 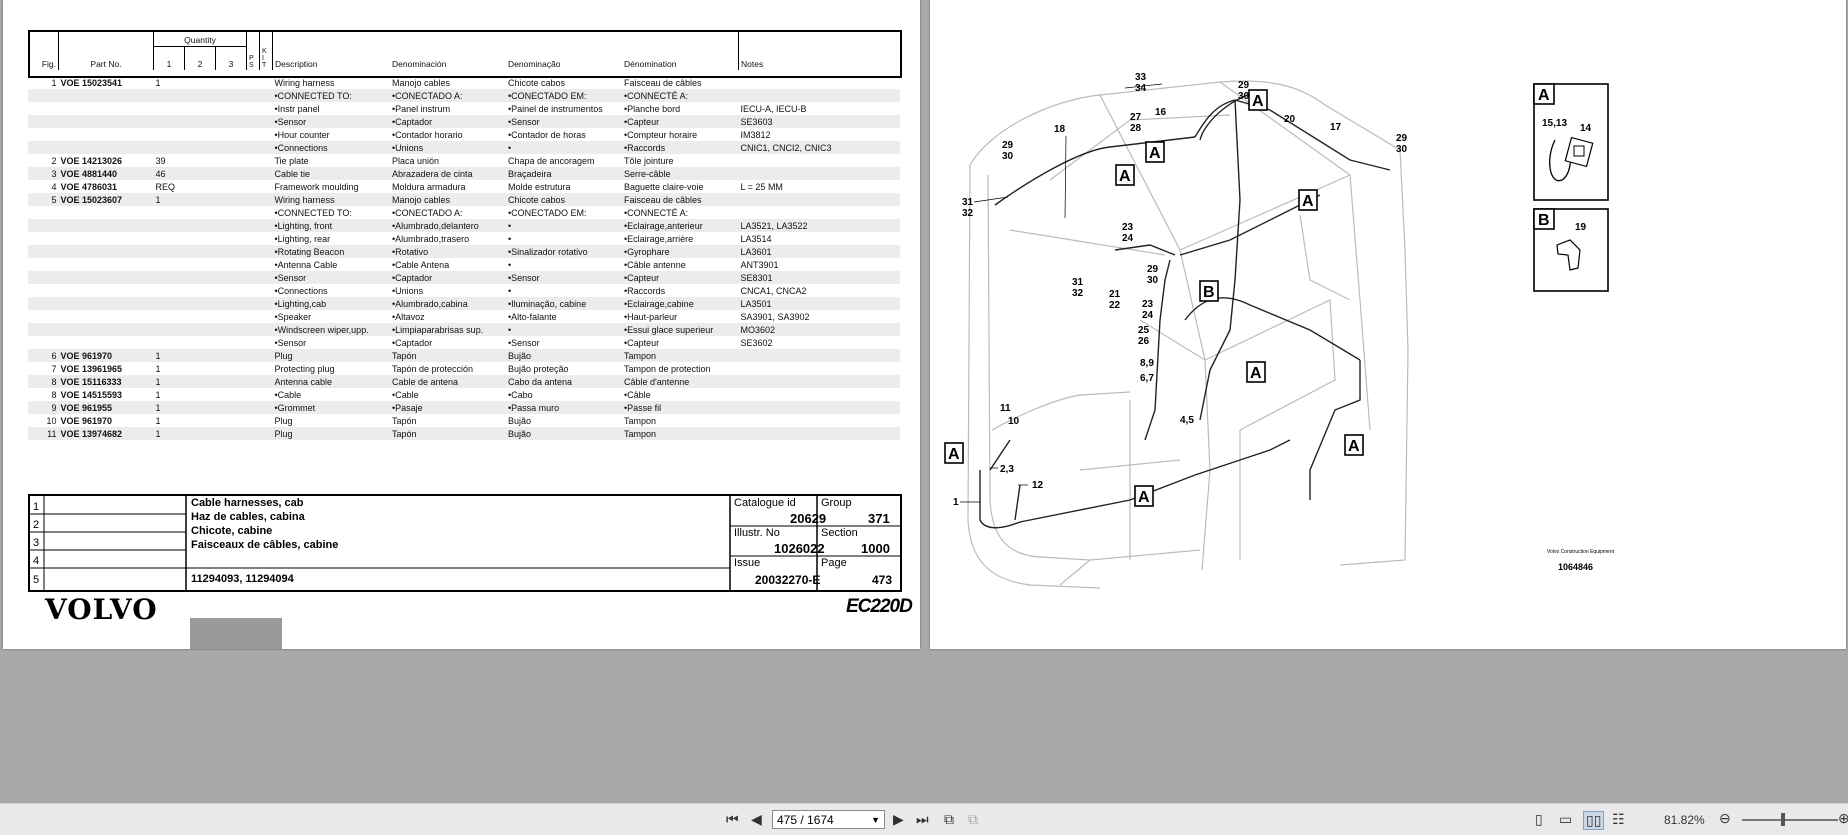 I want to click on cell-notes: IECU-A, IECU-B, so click(x=773, y=108).